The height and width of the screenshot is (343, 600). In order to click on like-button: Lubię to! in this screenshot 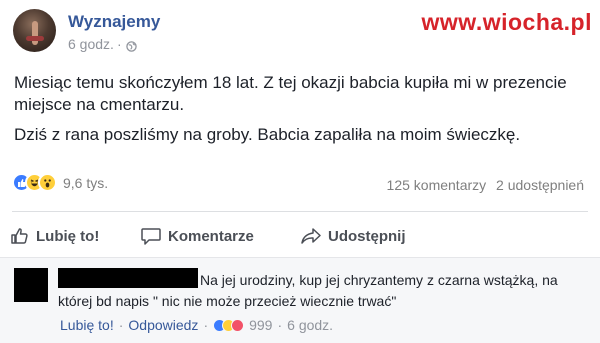, I will do `click(75, 236)`.